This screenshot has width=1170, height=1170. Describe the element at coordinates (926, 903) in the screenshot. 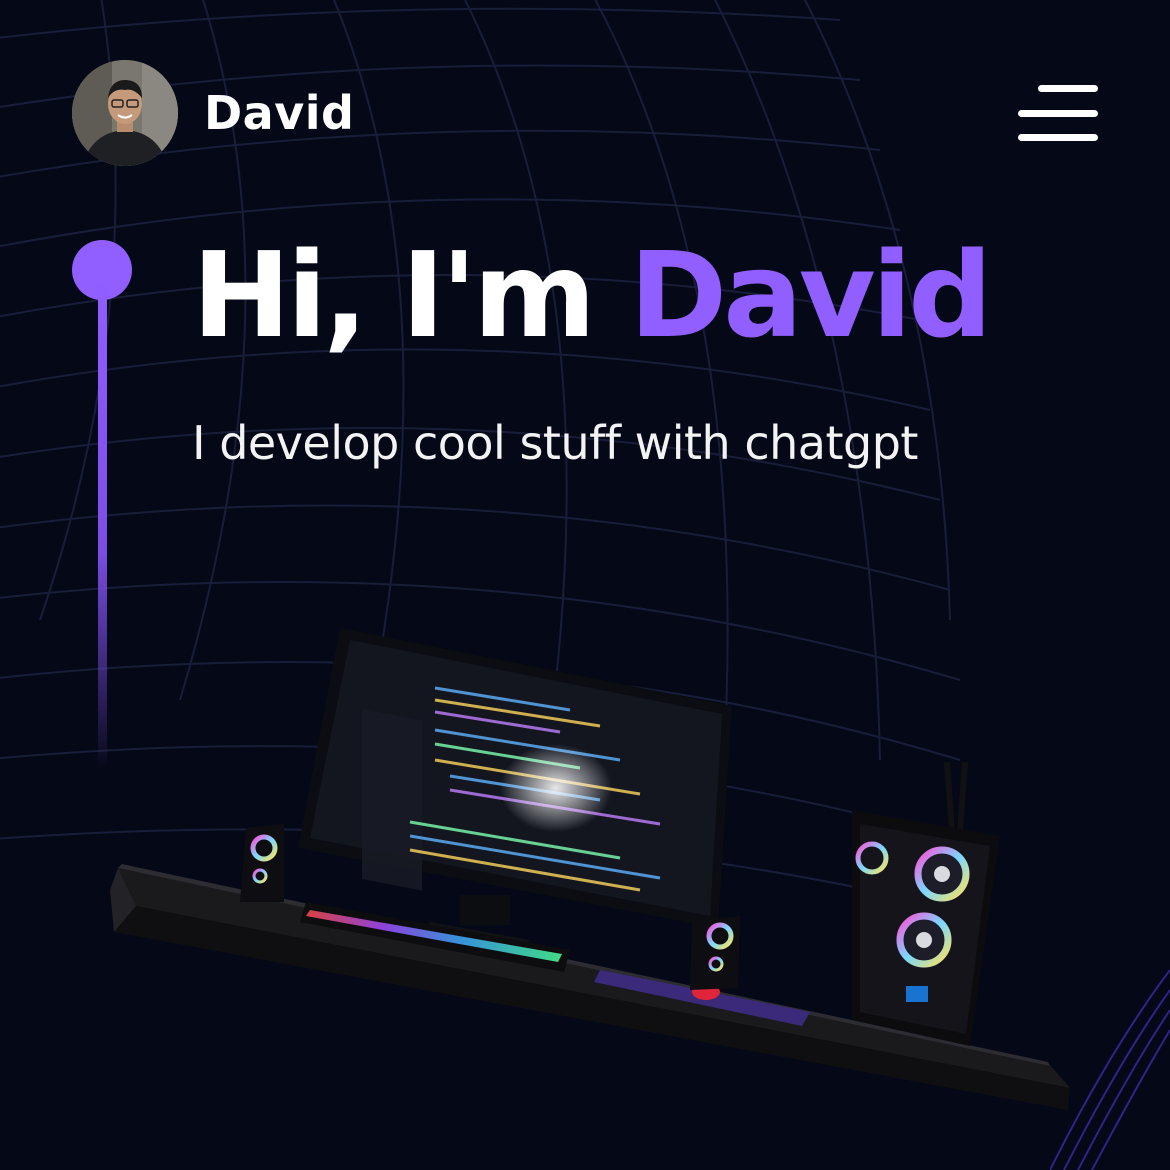

I see `pc-tower` at that location.